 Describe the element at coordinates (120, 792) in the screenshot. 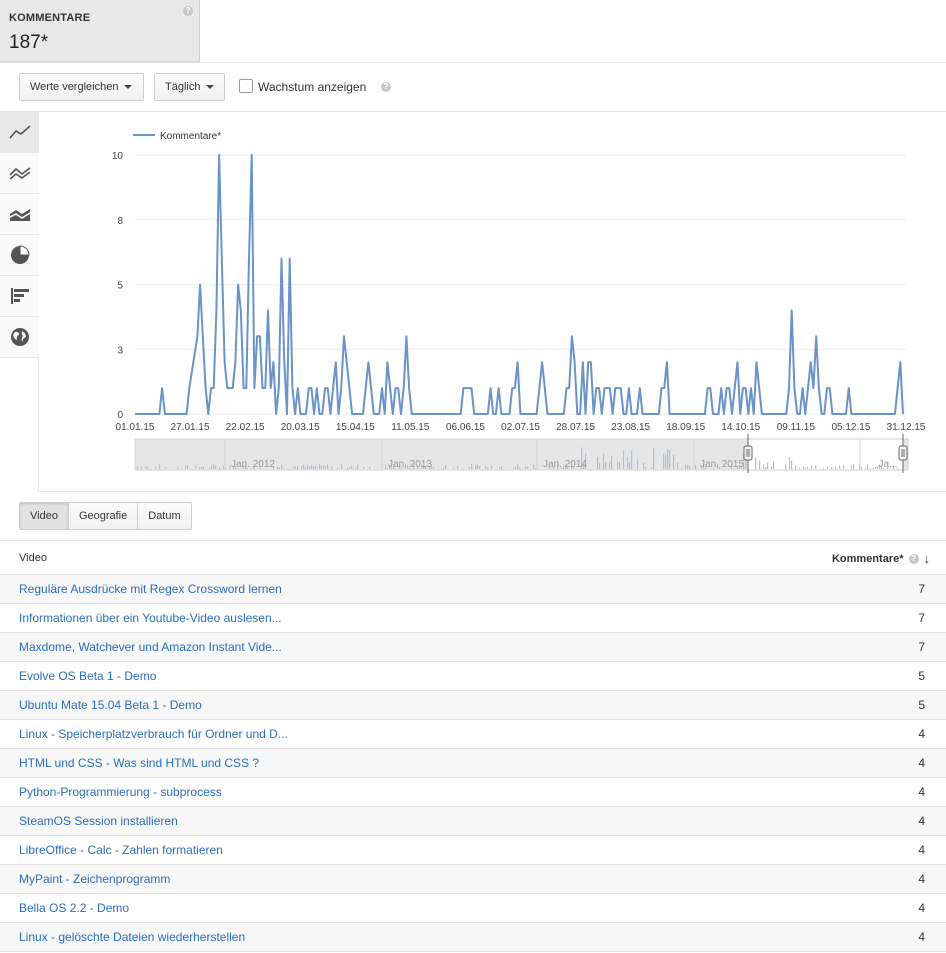

I see `video-title-link: Python-Programmierung - subprocess` at that location.